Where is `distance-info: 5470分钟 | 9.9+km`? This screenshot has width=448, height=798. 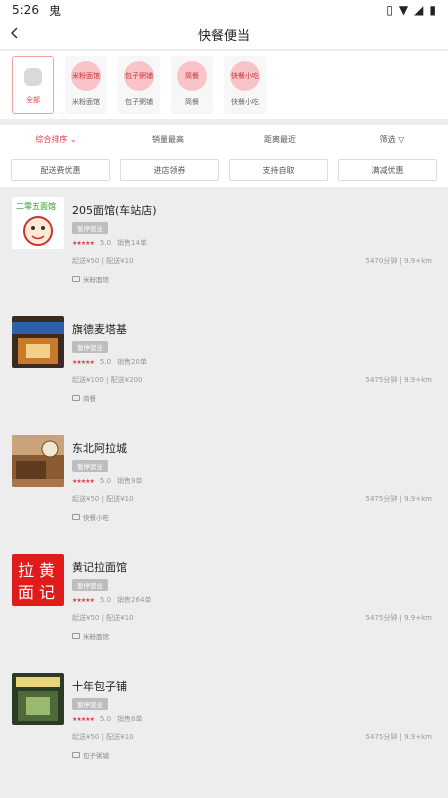
distance-info: 5470分钟 | 9.9+km is located at coordinates (399, 261).